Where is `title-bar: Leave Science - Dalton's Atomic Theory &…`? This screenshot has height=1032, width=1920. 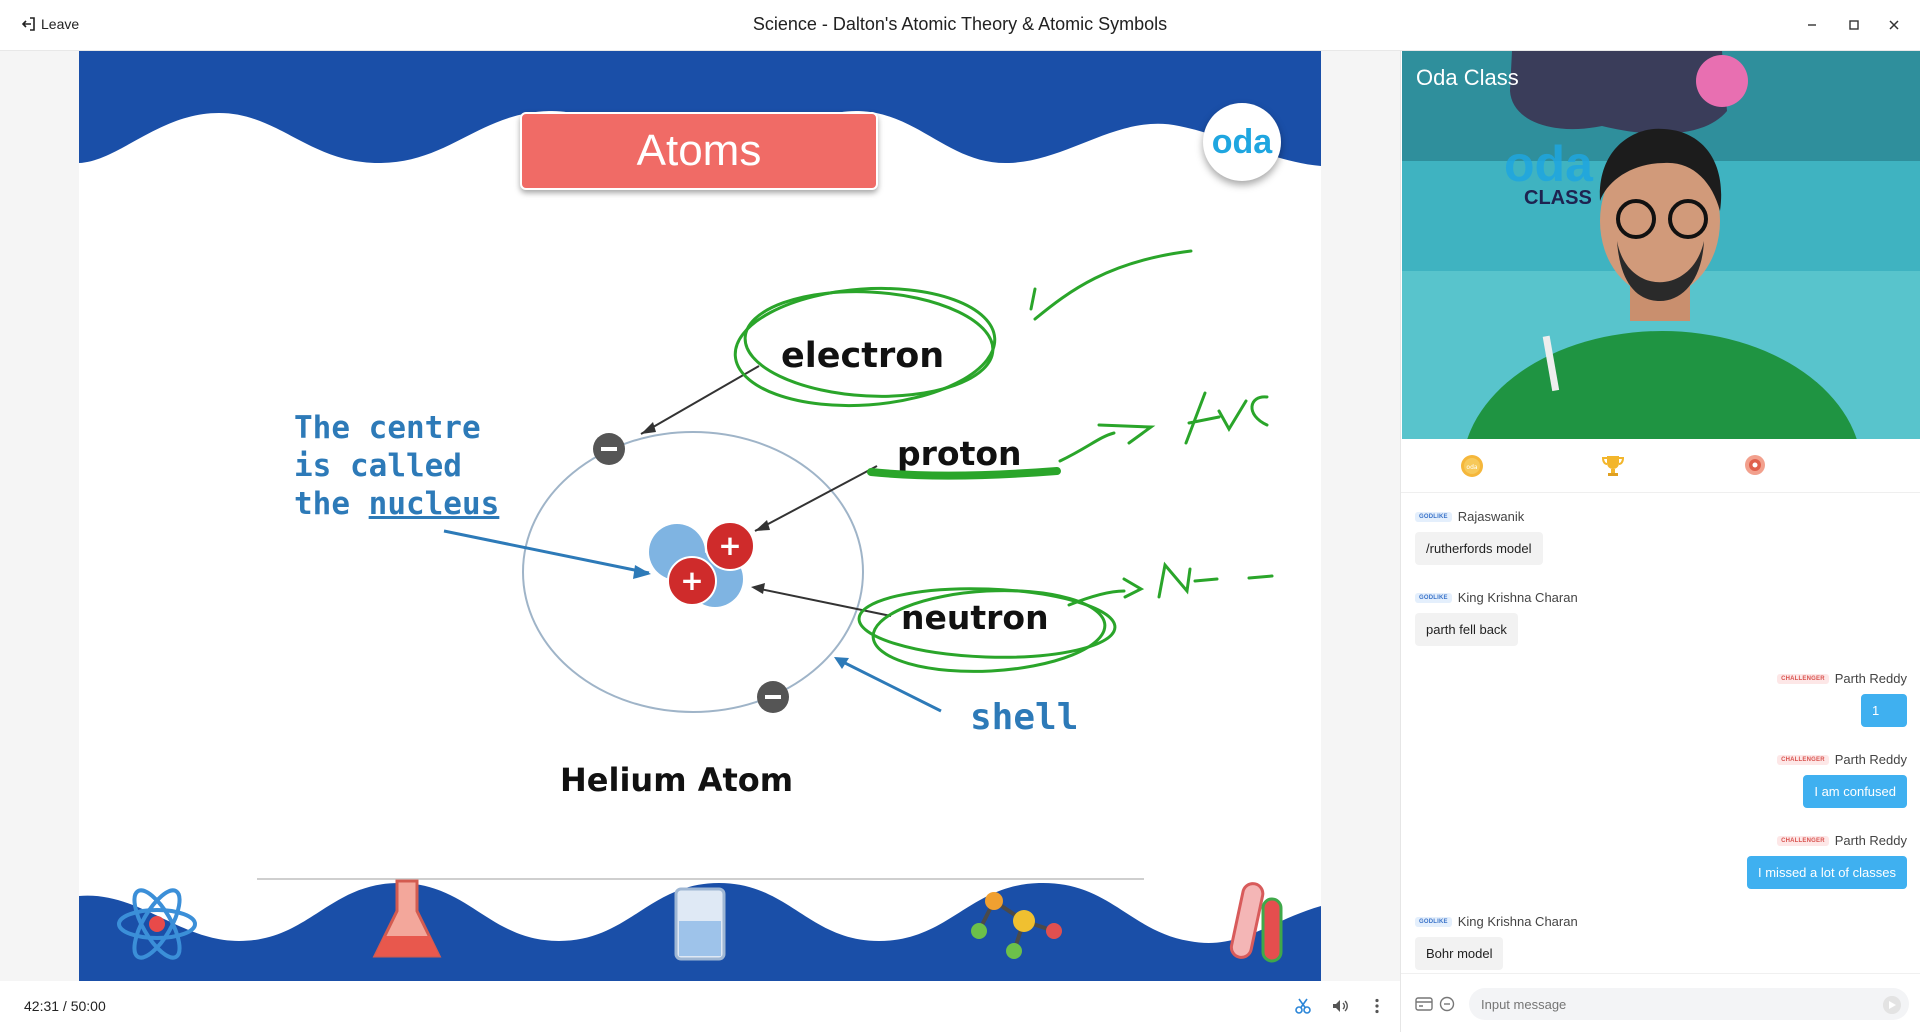 title-bar: Leave Science - Dalton's Atomic Theory &… is located at coordinates (960, 25).